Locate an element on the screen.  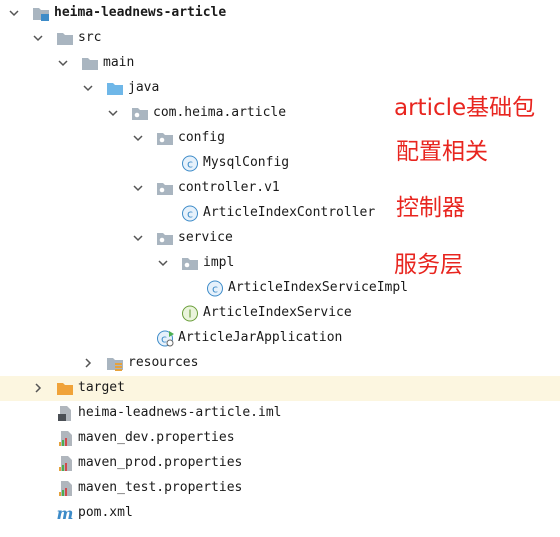
tree-node-iml: heima-leadnews-article.iml is located at coordinates (280, 413).